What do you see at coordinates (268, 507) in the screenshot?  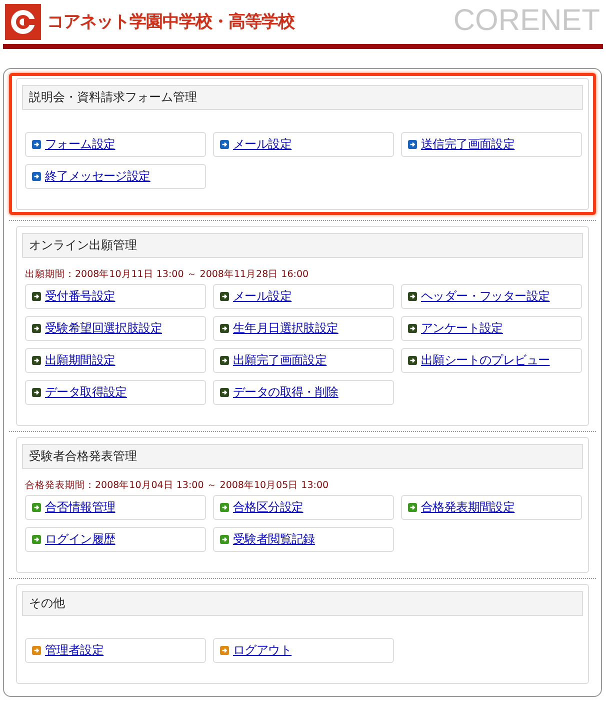 I see `menu-link: 合格区分設定` at bounding box center [268, 507].